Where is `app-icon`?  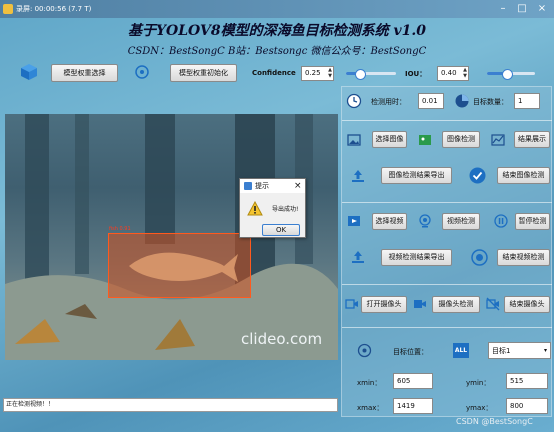 app-icon is located at coordinates (8, 9).